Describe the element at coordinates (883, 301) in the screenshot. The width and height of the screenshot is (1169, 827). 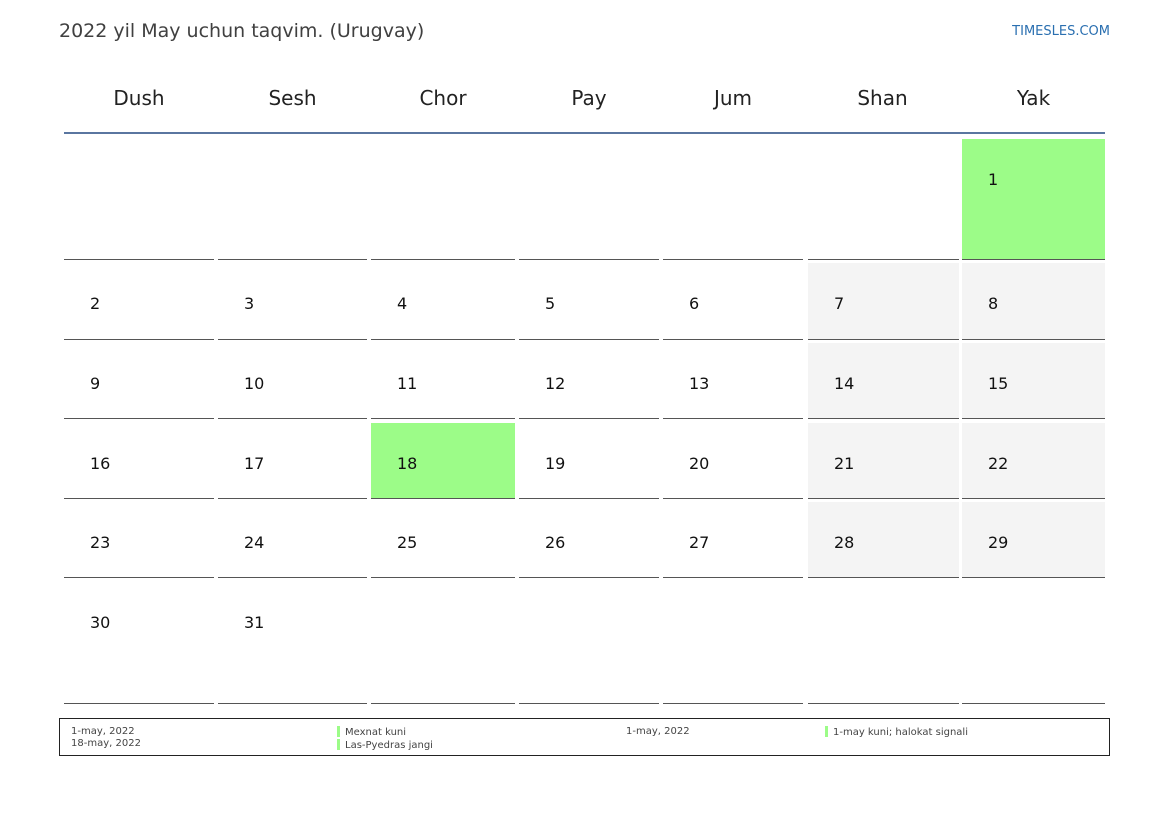
I see `day-cell-saturday: 7` at that location.